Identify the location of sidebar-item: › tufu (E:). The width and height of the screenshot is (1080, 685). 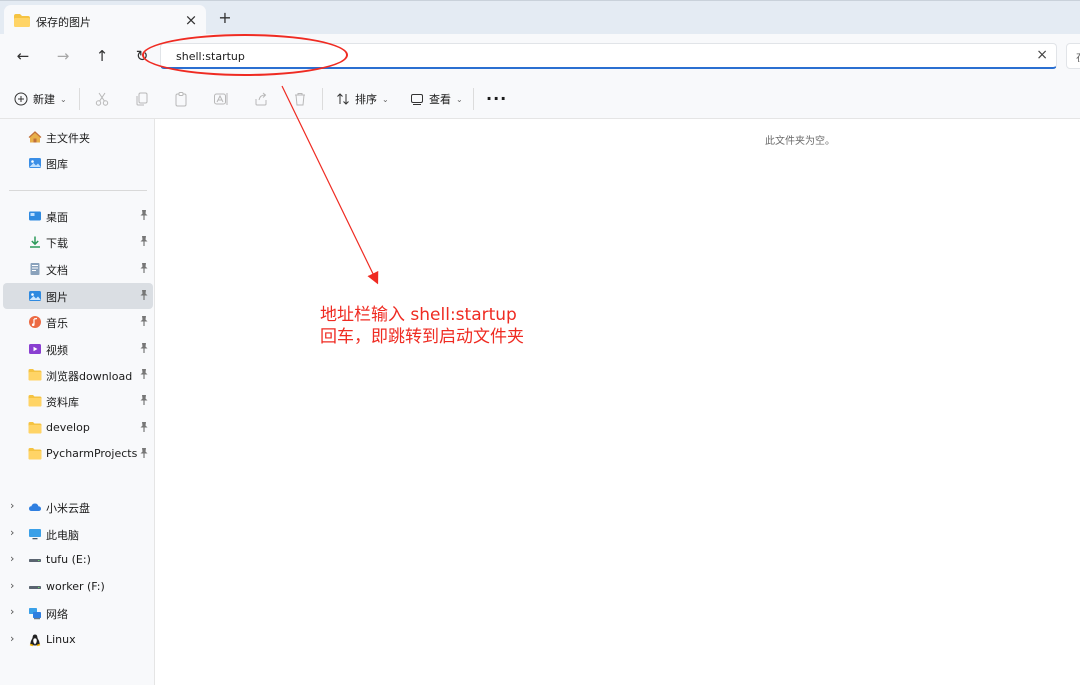
(78, 560).